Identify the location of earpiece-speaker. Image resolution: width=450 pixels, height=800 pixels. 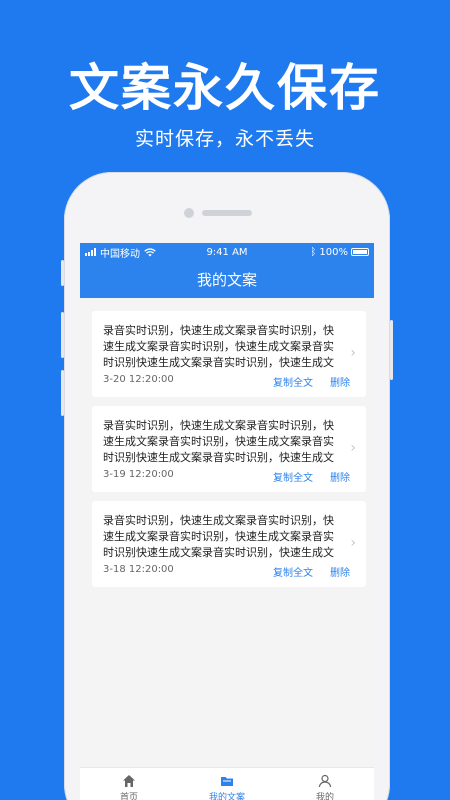
(227, 213).